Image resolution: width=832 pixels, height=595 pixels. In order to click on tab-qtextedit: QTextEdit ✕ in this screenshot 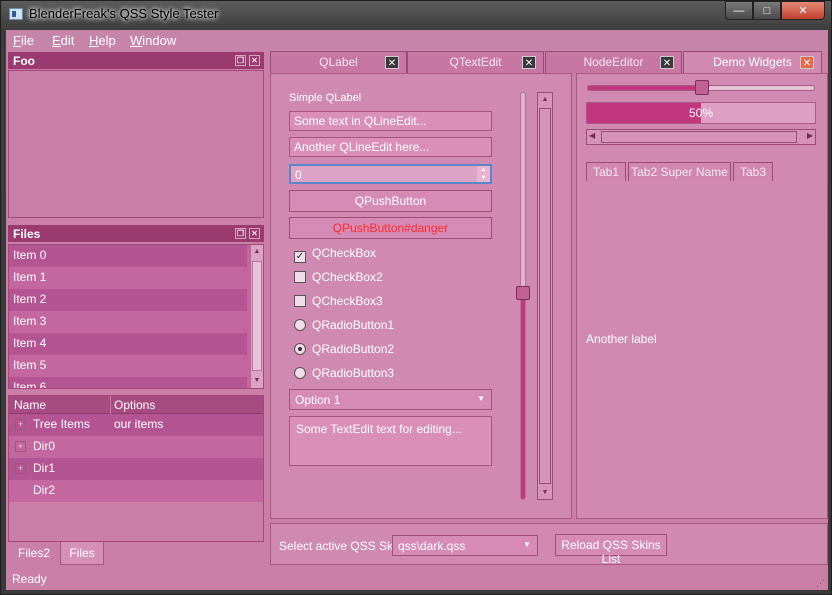, I will do `click(475, 62)`.